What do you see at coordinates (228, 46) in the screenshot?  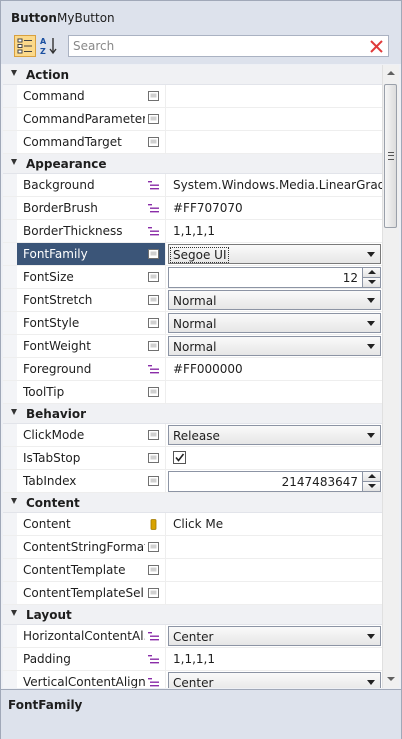 I see `search-box` at bounding box center [228, 46].